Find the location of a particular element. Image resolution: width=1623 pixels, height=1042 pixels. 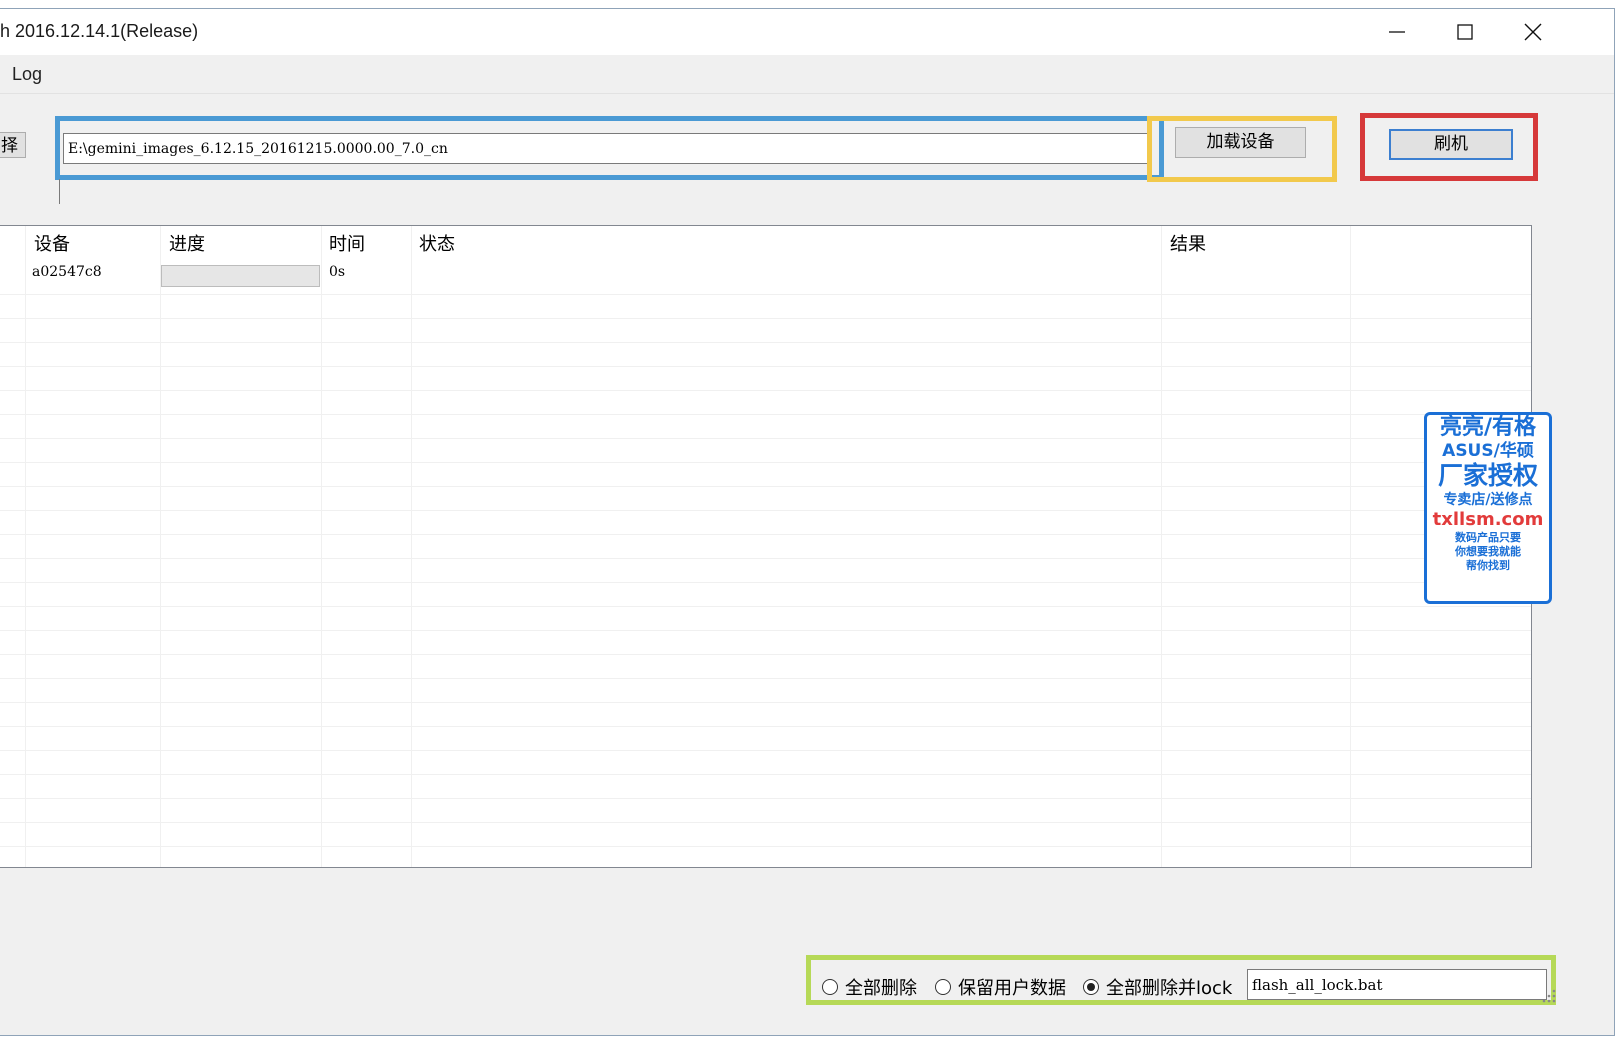

window-title: h 2016.12.14.1(Release) is located at coordinates (99, 31).